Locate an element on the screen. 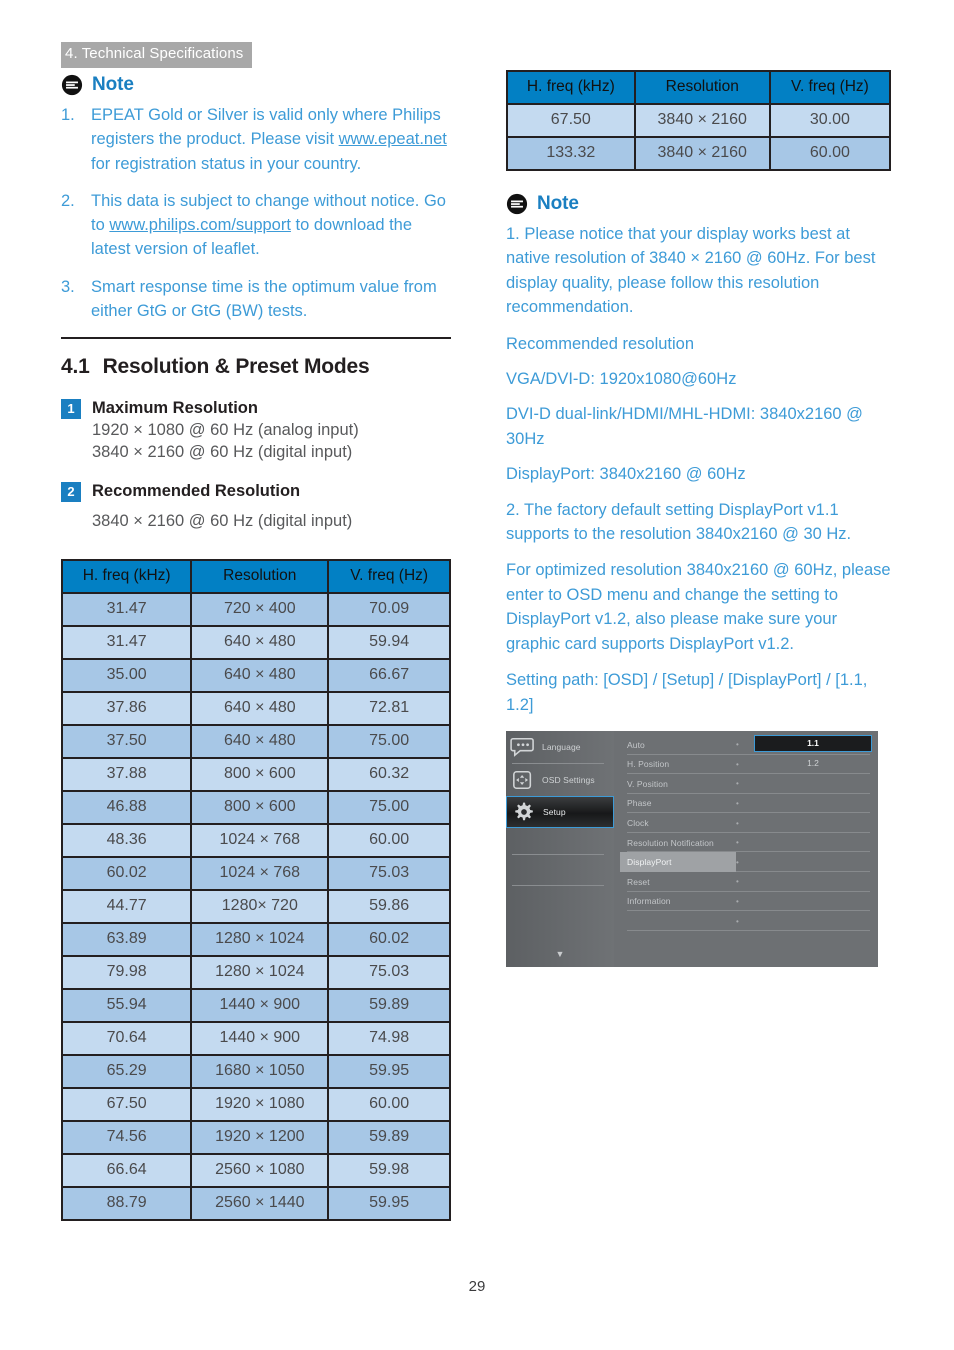 The width and height of the screenshot is (954, 1350). table-cell: 74.56 is located at coordinates (128, 1138).